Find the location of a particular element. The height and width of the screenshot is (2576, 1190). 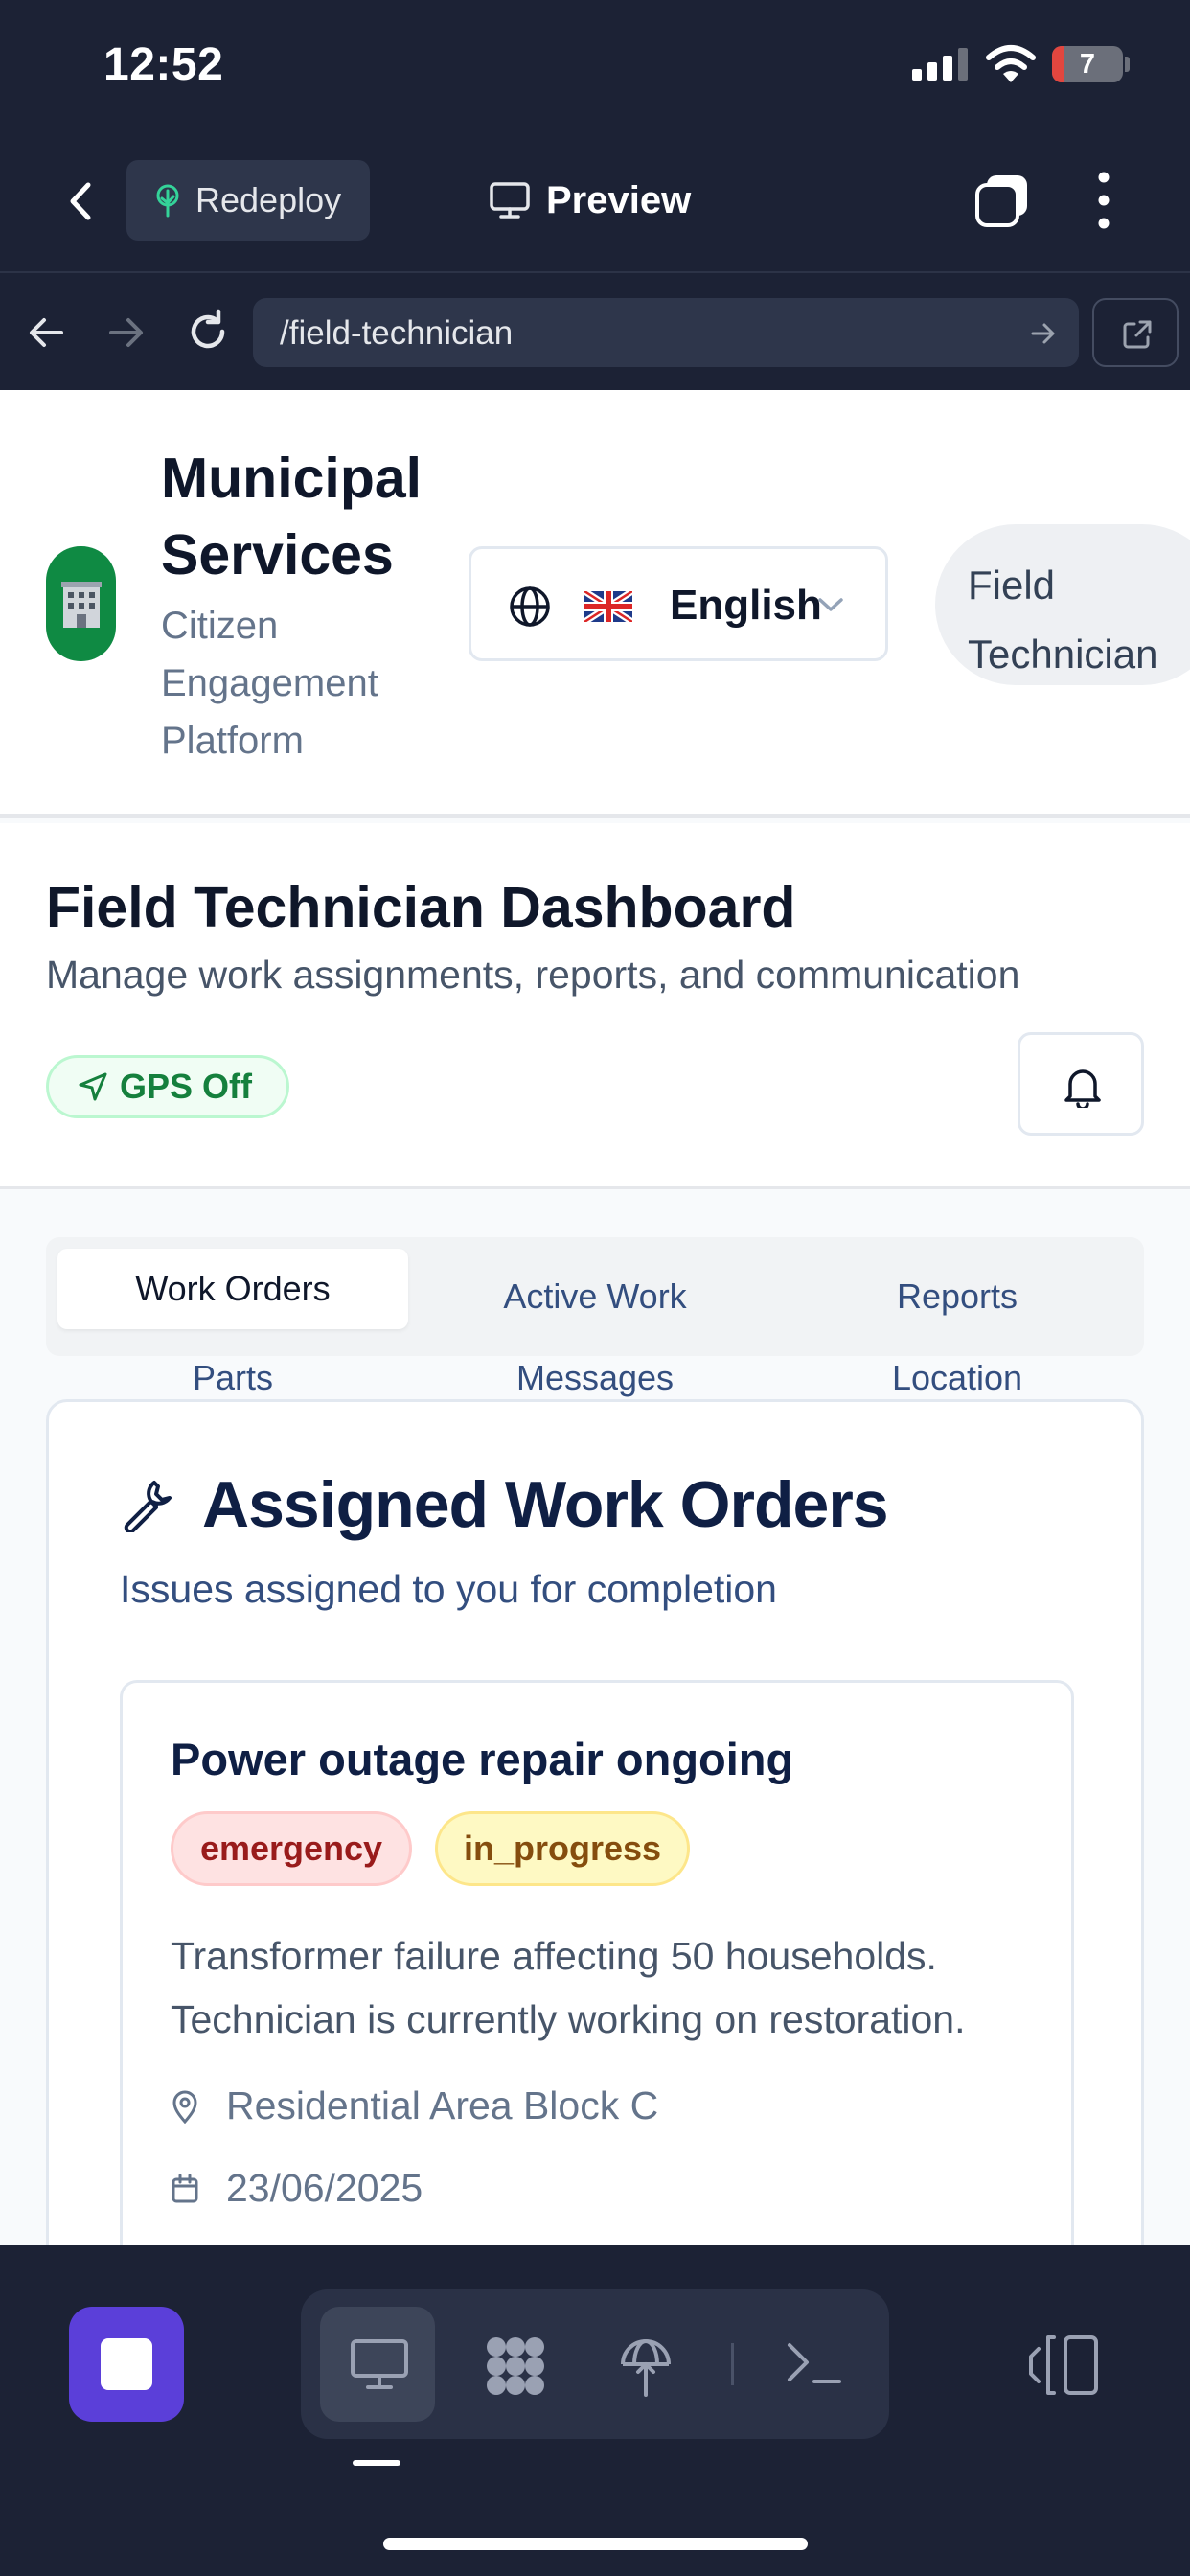

home-indicator is located at coordinates (595, 2544).